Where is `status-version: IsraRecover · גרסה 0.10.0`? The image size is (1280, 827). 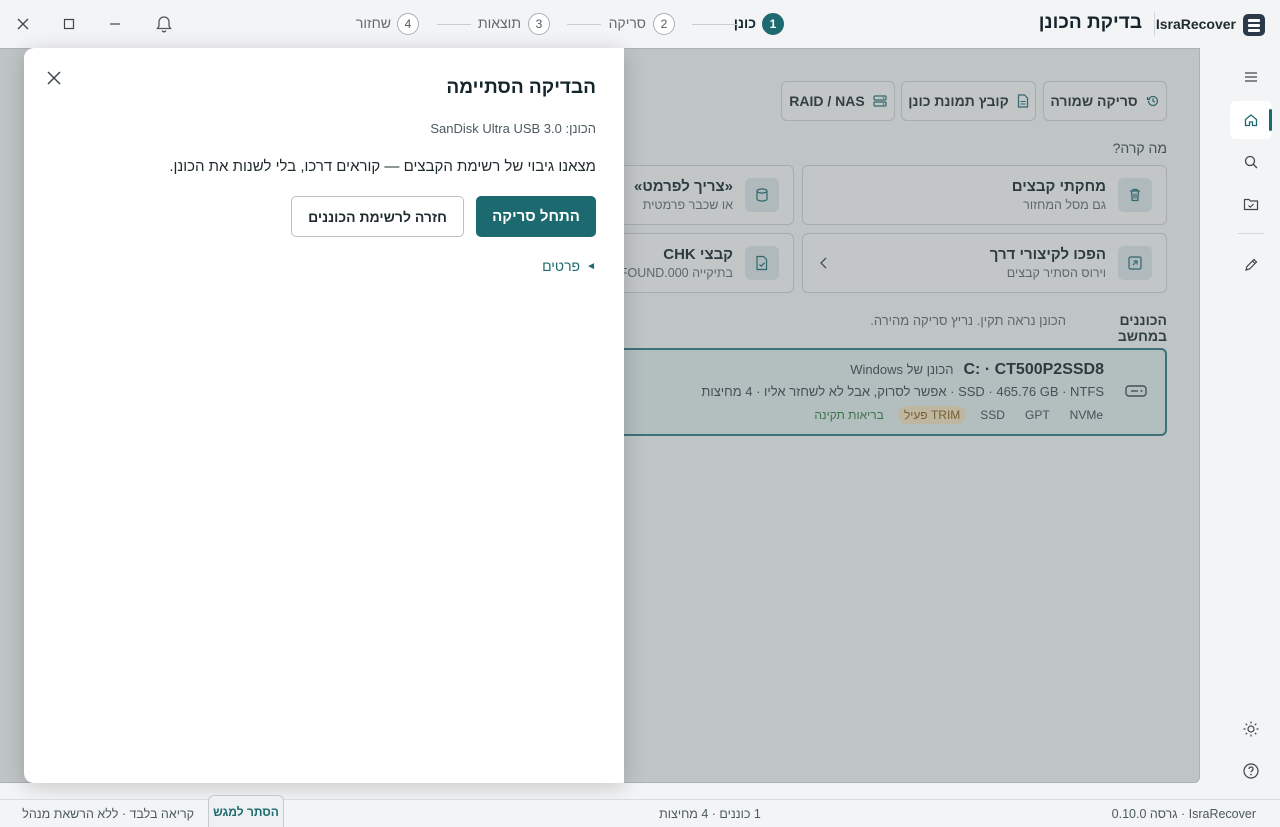 status-version: IsraRecover · גרסה 0.10.0 is located at coordinates (1183, 814).